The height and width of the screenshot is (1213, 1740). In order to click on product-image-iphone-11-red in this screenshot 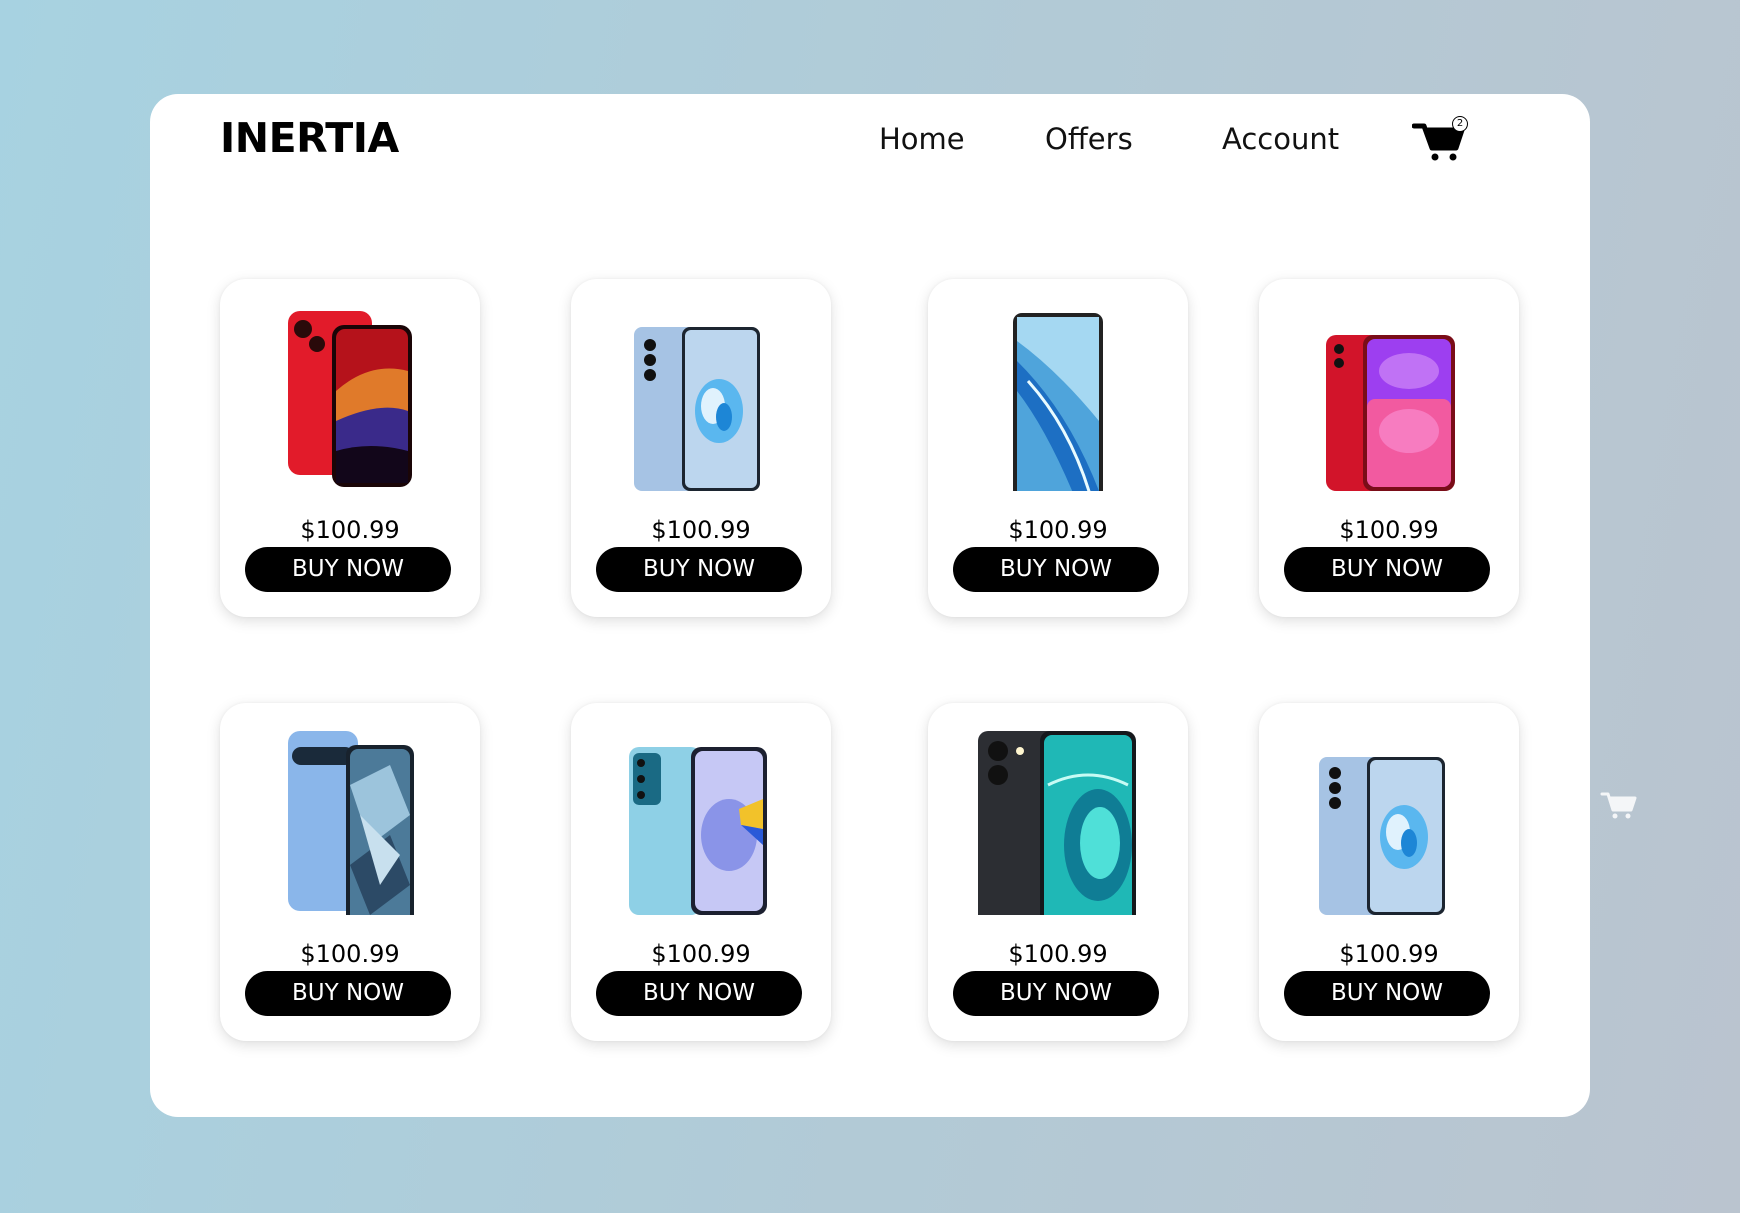, I will do `click(1389, 396)`.